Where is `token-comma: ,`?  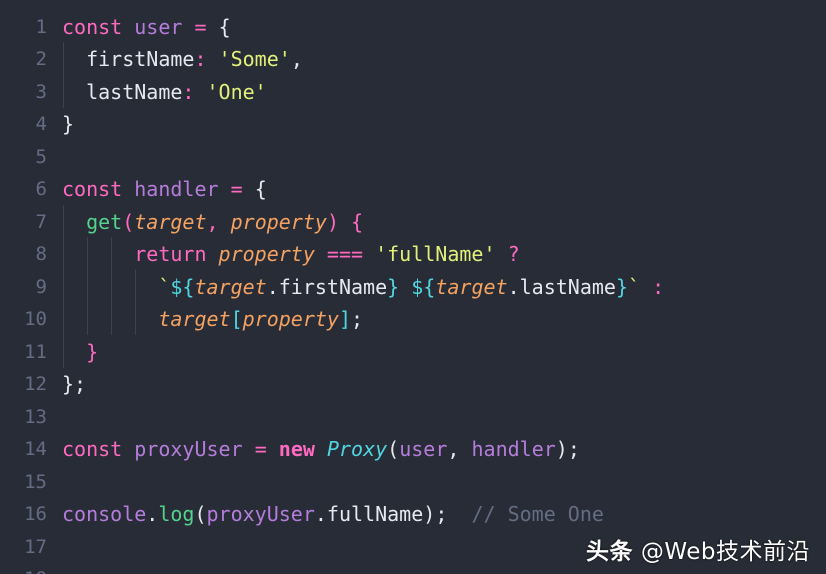
token-comma: , is located at coordinates (296, 59).